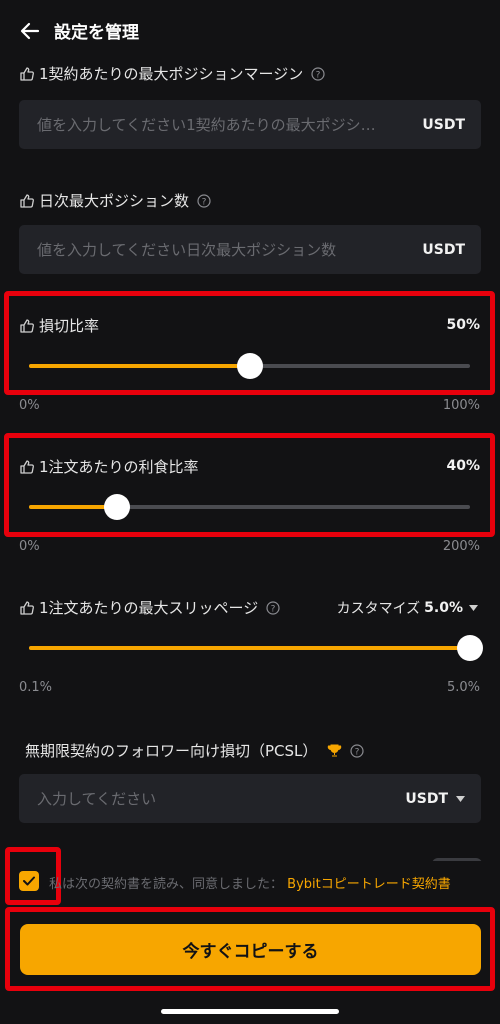 This screenshot has height=1024, width=500. I want to click on slippage-slider, so click(256, 648).